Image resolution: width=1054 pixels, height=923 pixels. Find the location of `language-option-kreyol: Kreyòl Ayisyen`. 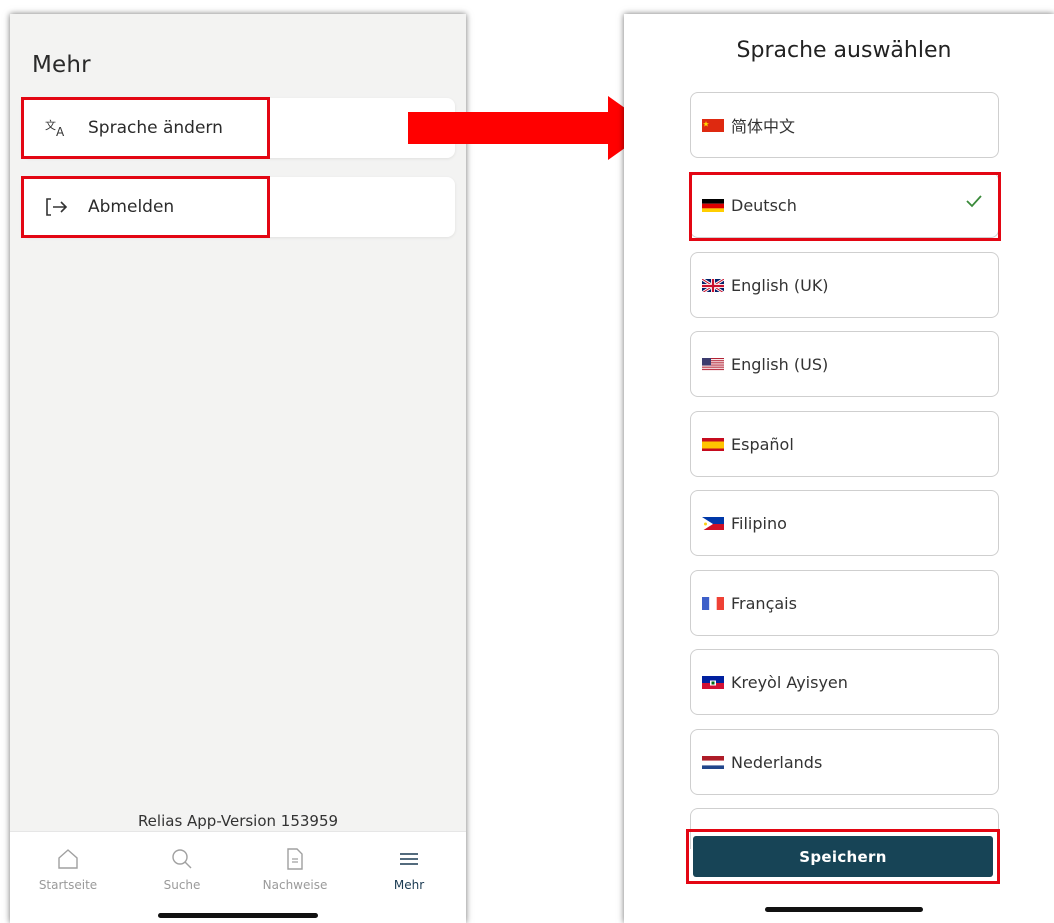

language-option-kreyol: Kreyòl Ayisyen is located at coordinates (844, 682).